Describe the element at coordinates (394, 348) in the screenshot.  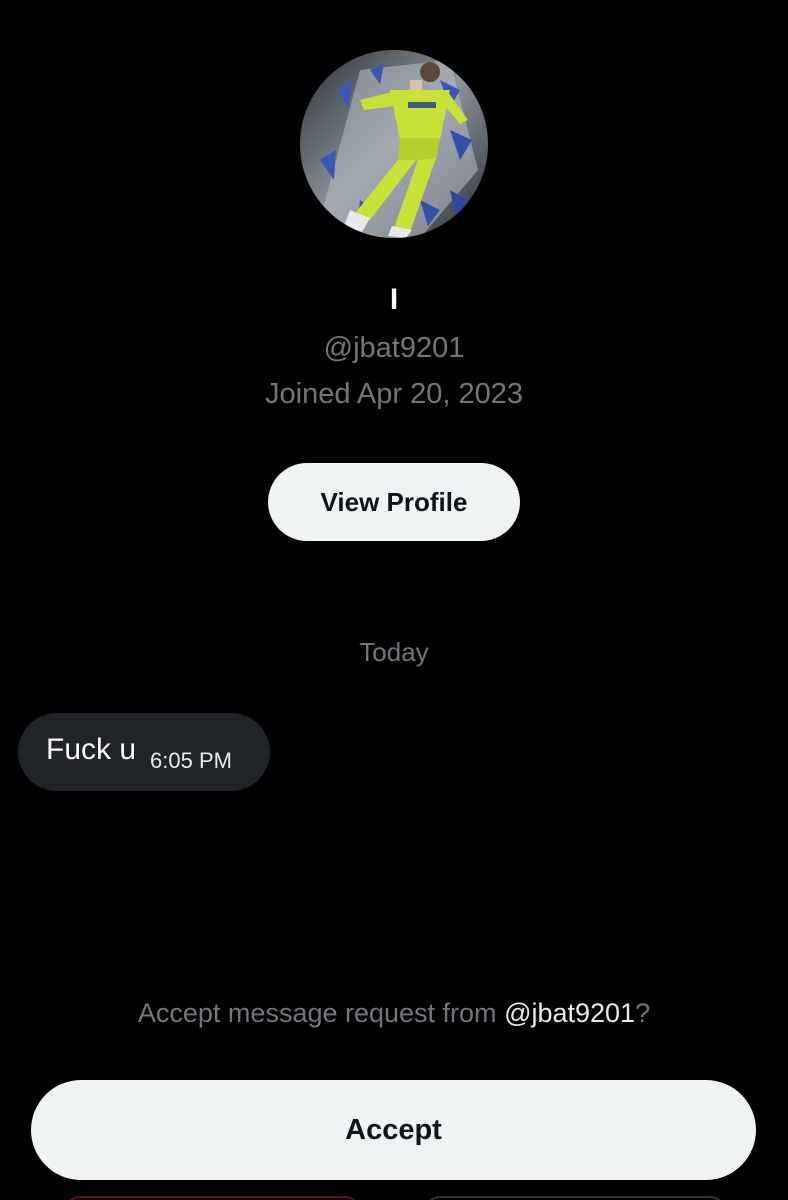
I see `user-handle: @jbat9201` at that location.